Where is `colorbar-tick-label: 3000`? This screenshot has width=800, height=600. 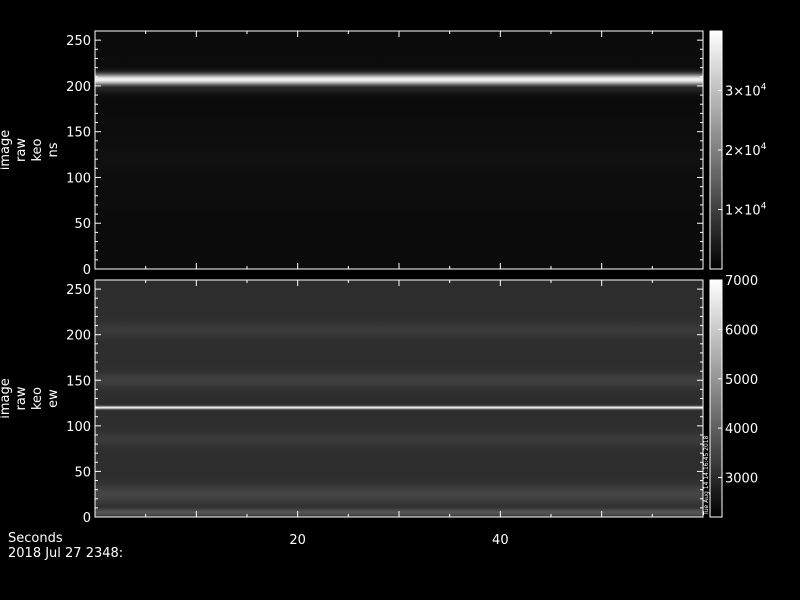 colorbar-tick-label: 3000 is located at coordinates (741, 479).